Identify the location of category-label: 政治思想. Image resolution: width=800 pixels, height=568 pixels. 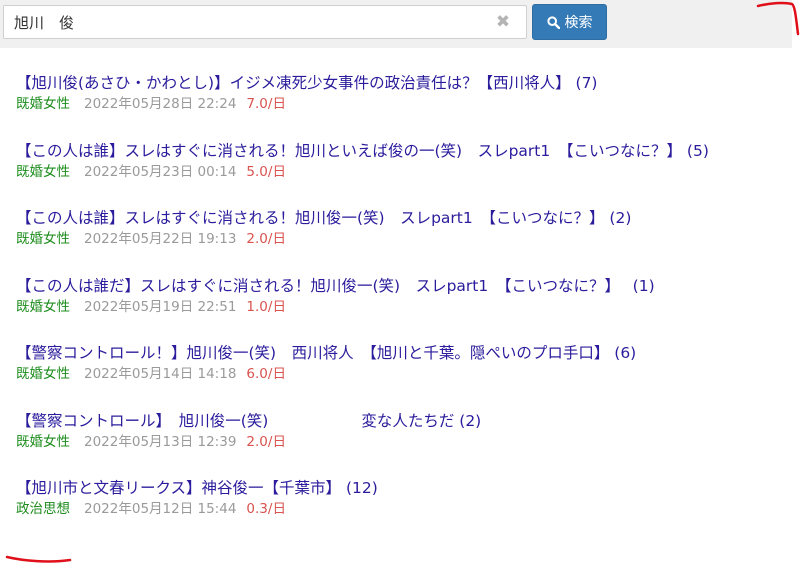
(43, 509).